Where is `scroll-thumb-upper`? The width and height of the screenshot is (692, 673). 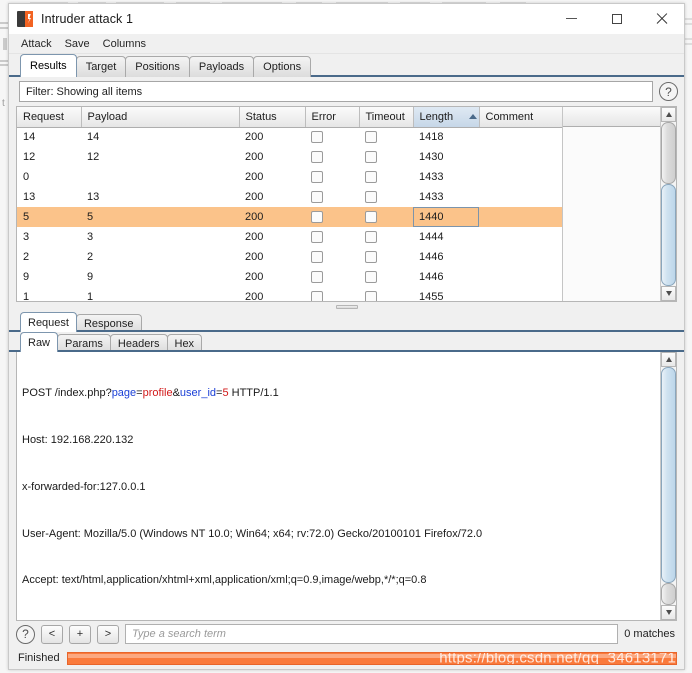
scroll-thumb-upper is located at coordinates (668, 153).